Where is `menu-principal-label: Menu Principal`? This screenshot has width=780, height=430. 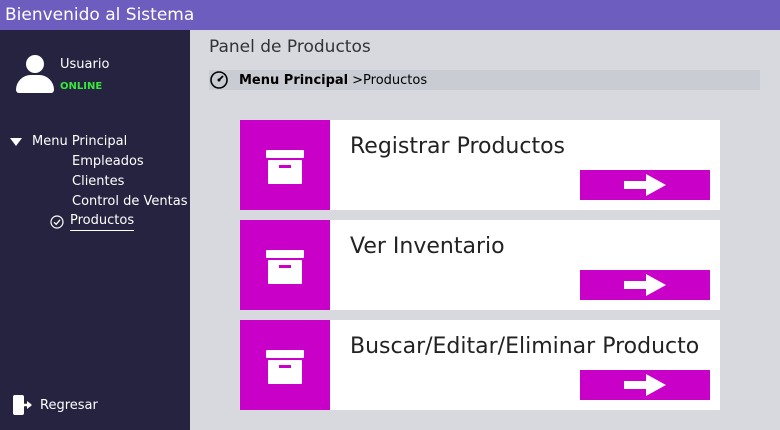
menu-principal-label: Menu Principal is located at coordinates (80, 141).